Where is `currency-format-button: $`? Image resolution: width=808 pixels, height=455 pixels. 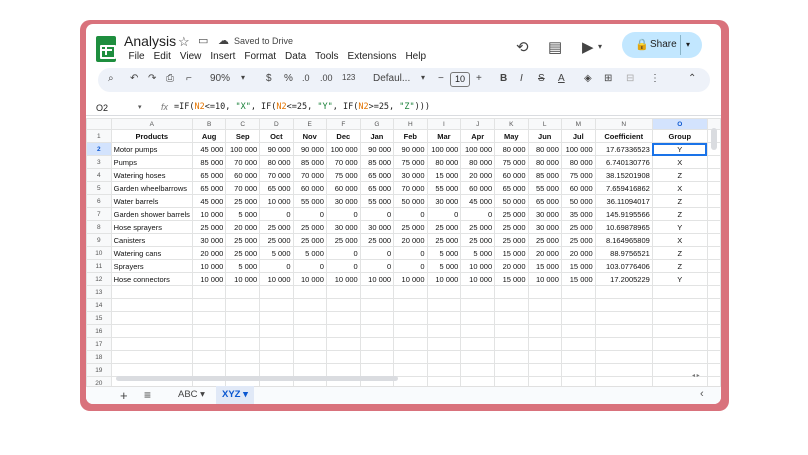 currency-format-button: $ is located at coordinates (269, 78).